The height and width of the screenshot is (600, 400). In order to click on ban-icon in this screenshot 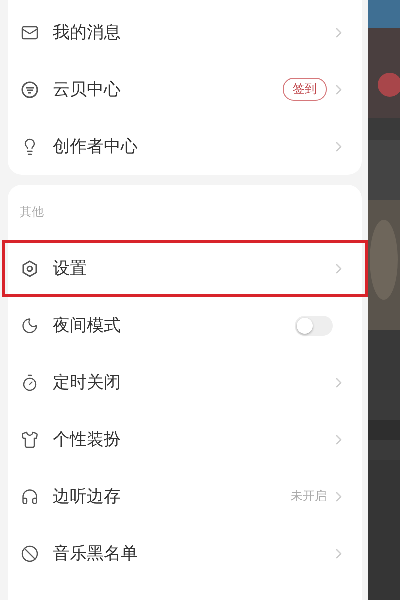, I will do `click(30, 553)`.